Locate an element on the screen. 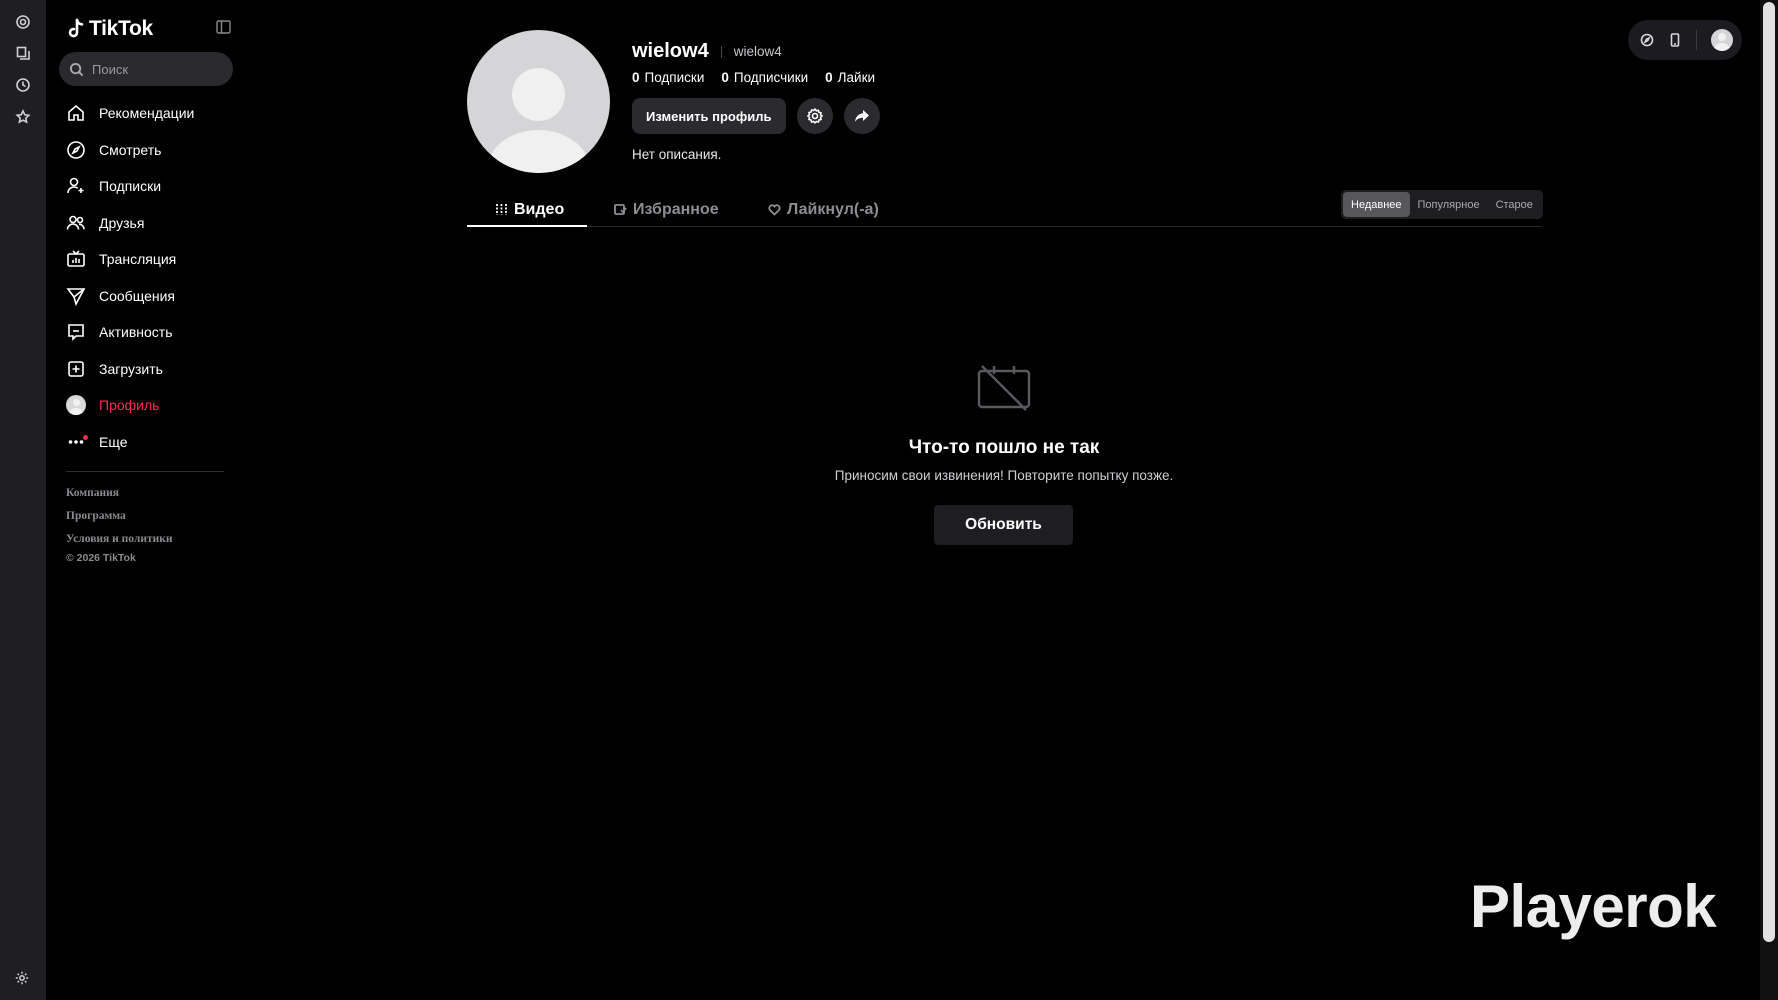  tab-videos: Видео is located at coordinates (529, 209).